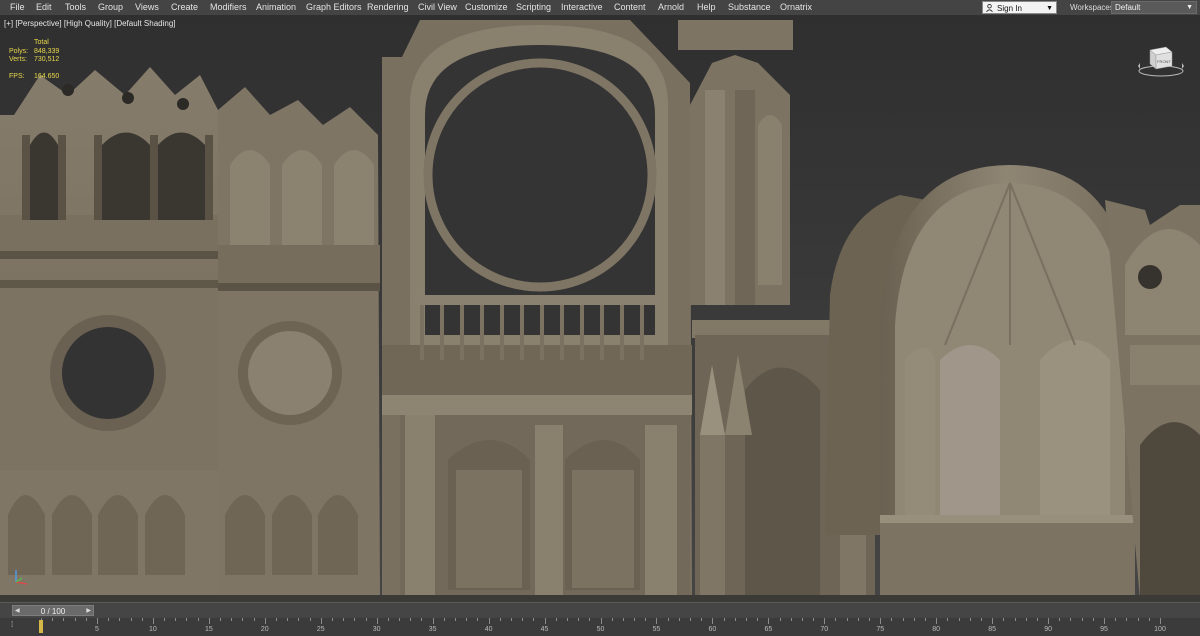  Describe the element at coordinates (486, 7) in the screenshot. I see `menu-customize: Customize` at that location.